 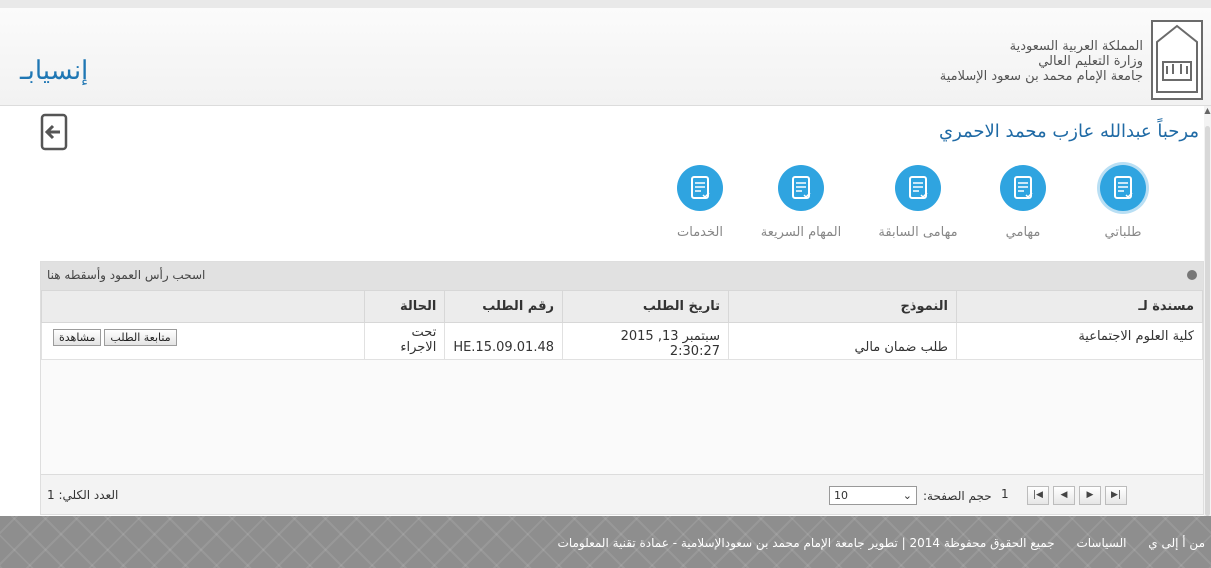 What do you see at coordinates (645, 341) in the screenshot?
I see `cell-date: سبتمبر 13, 2015 2:30:27` at bounding box center [645, 341].